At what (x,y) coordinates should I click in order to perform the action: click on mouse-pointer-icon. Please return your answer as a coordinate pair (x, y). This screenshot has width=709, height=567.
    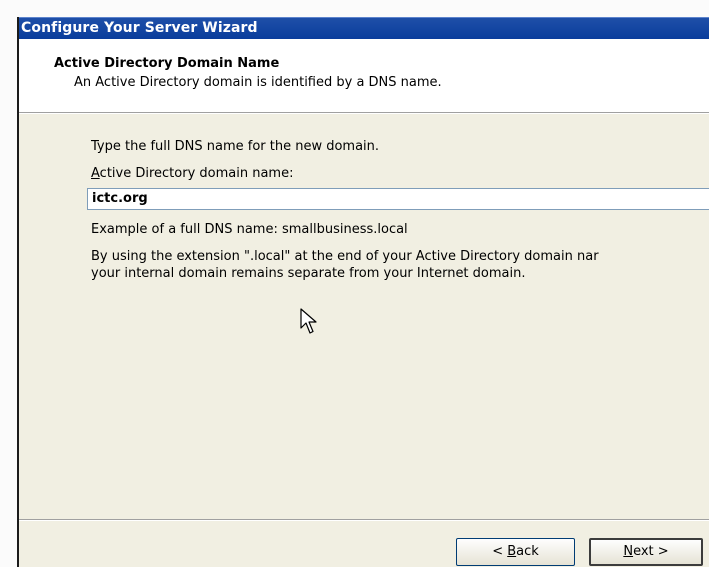
    Looking at the image, I should click on (308, 321).